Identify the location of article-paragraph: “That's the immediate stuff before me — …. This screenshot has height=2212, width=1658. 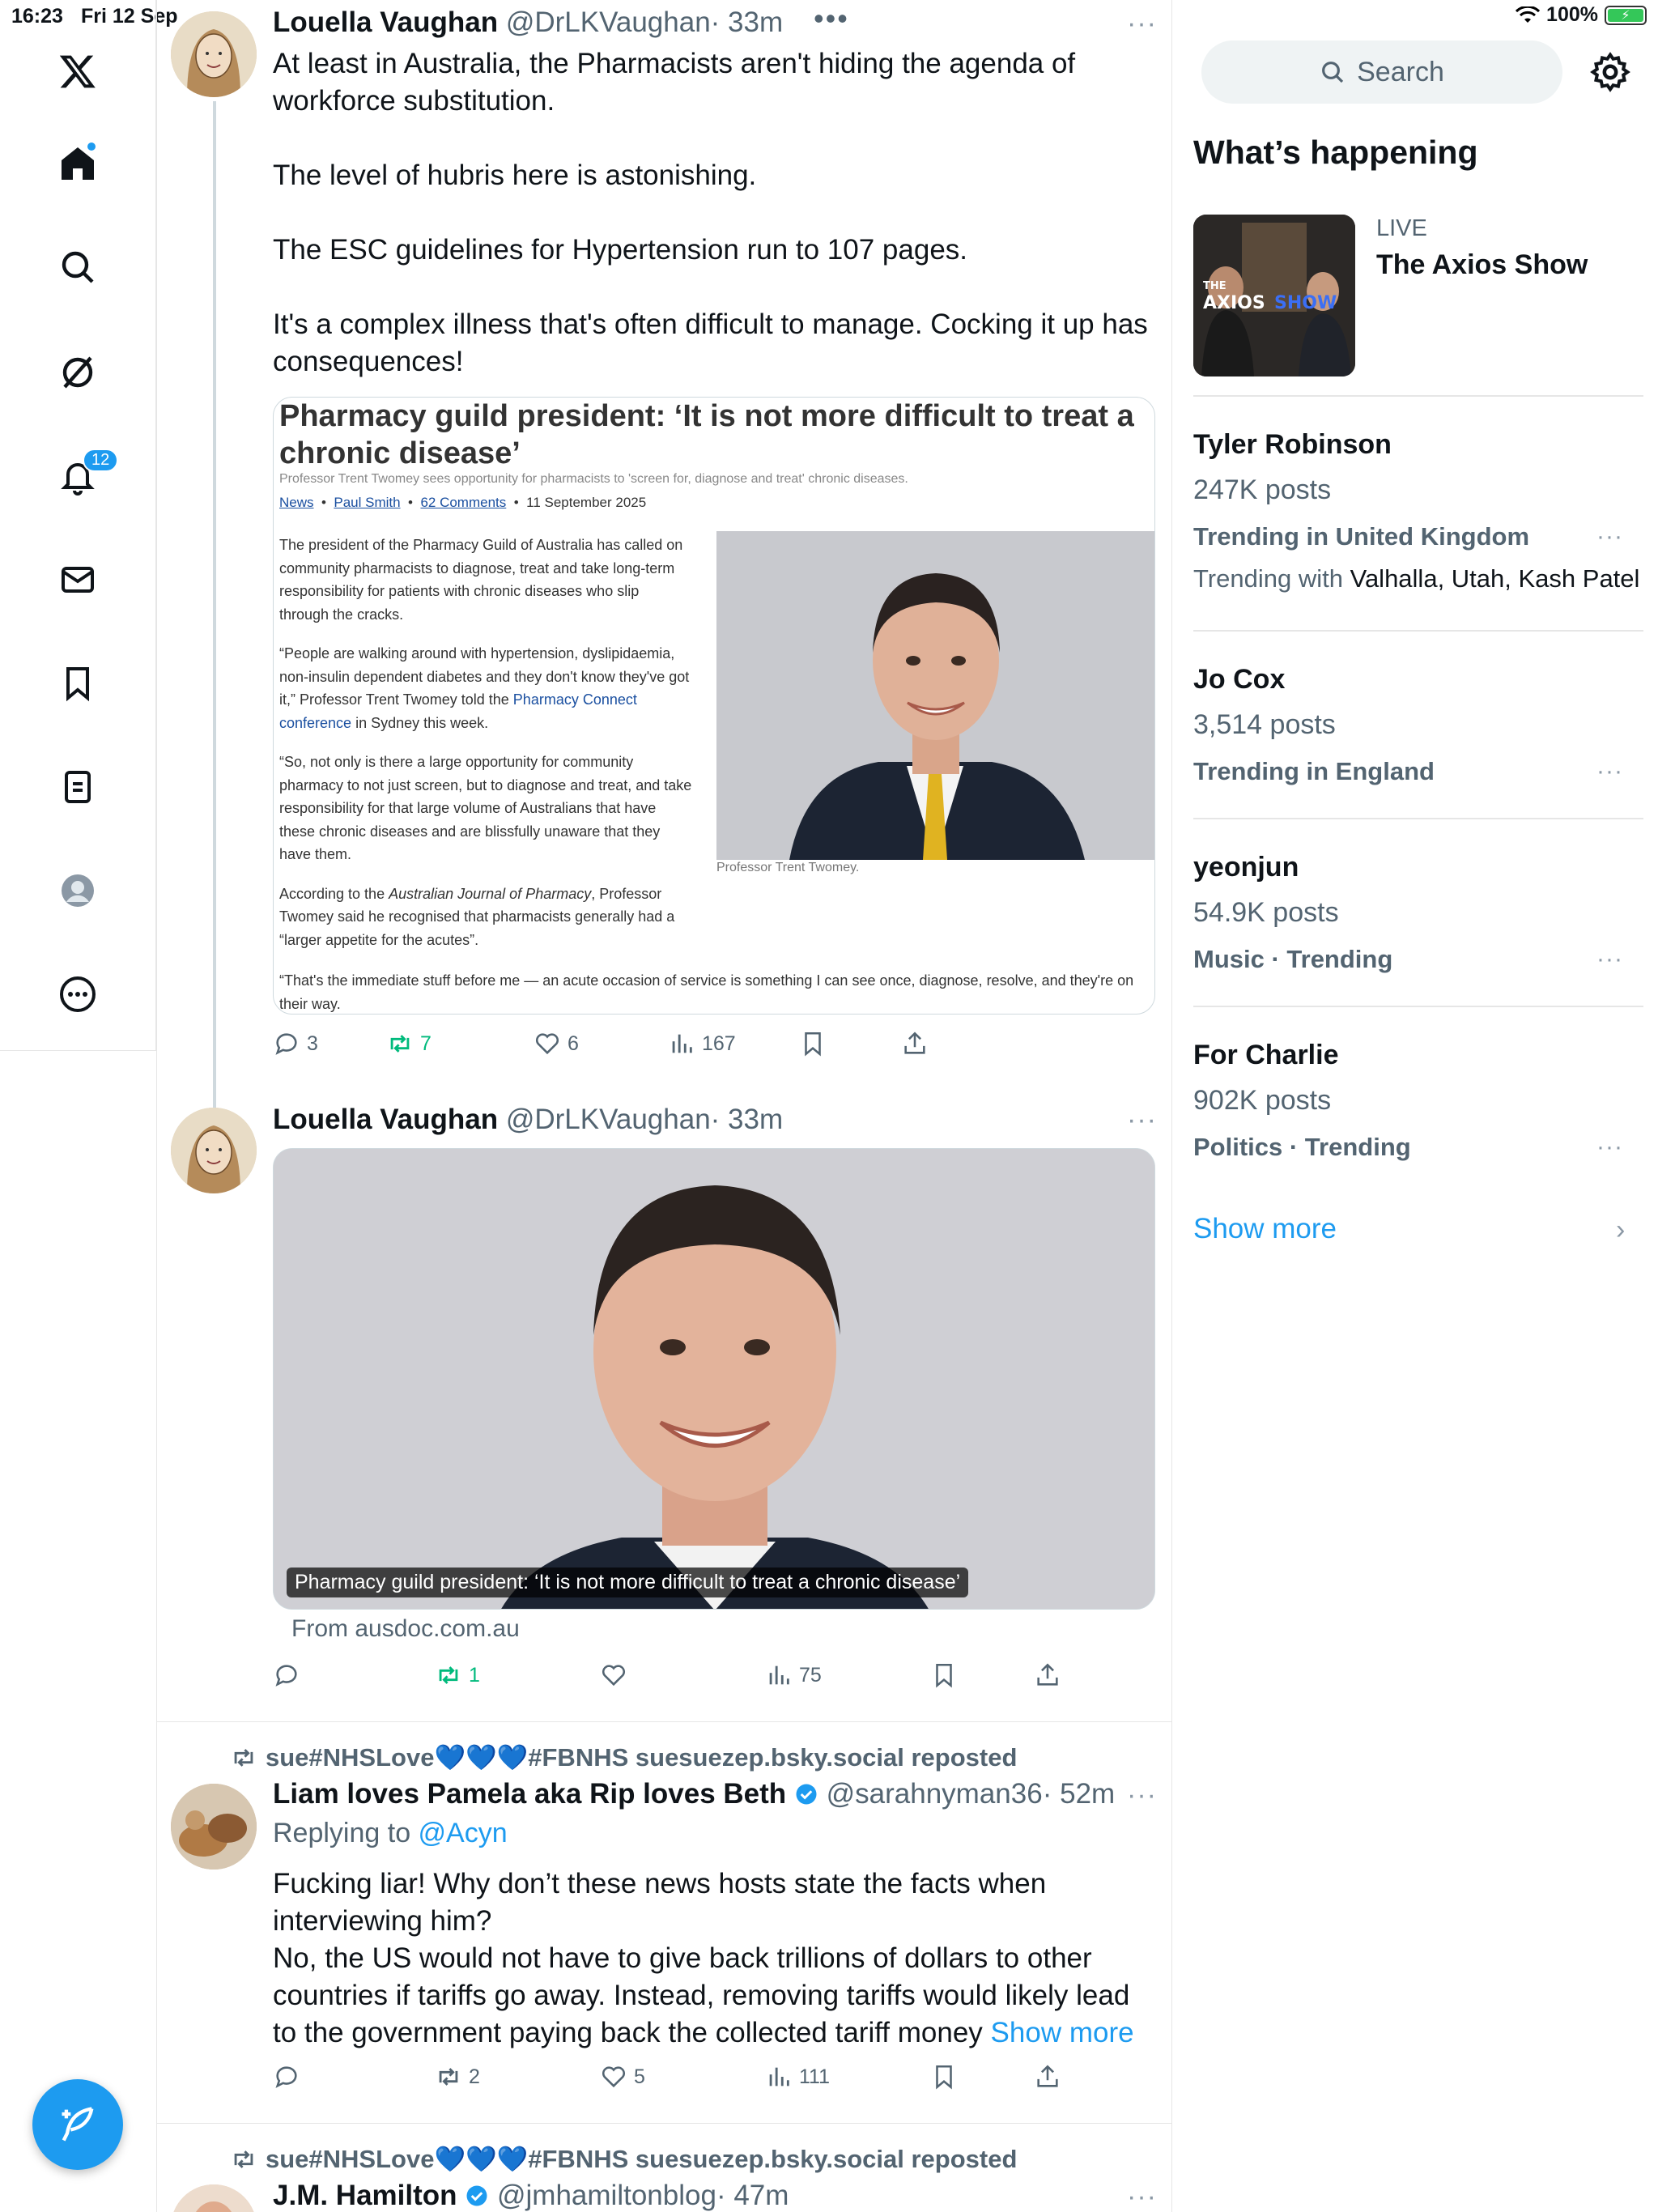
(706, 992).